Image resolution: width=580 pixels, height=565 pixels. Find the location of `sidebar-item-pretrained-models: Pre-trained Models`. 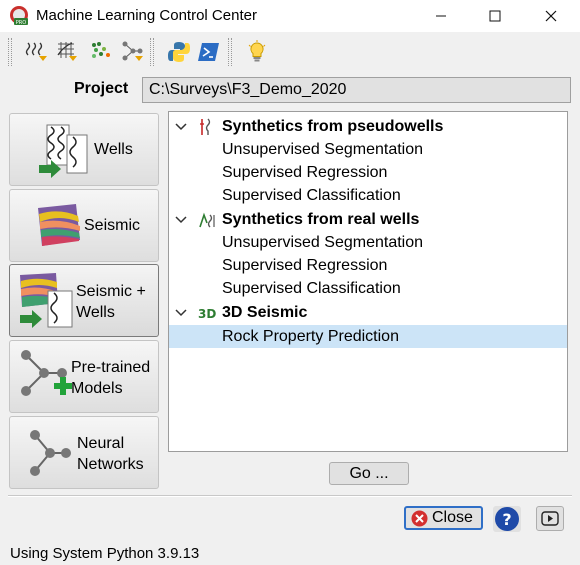

sidebar-item-pretrained-models: Pre-trained Models is located at coordinates (84, 376).